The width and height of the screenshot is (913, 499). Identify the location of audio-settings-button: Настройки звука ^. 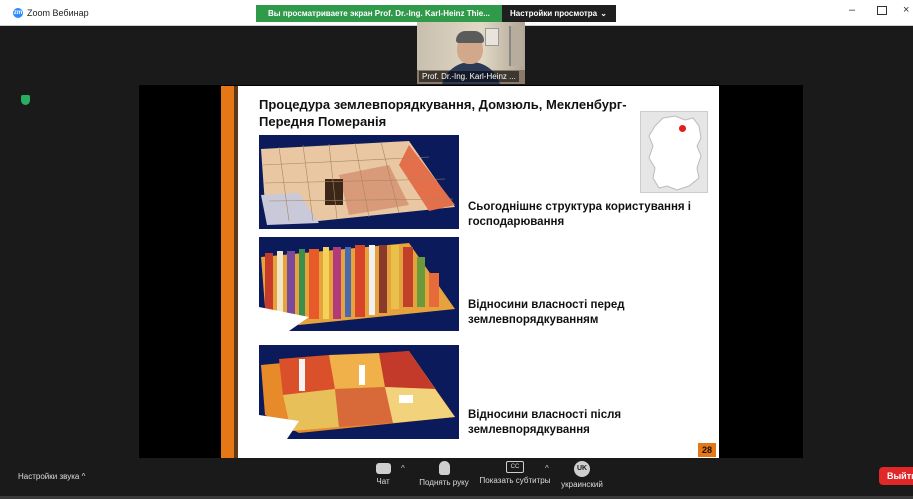
(51, 476).